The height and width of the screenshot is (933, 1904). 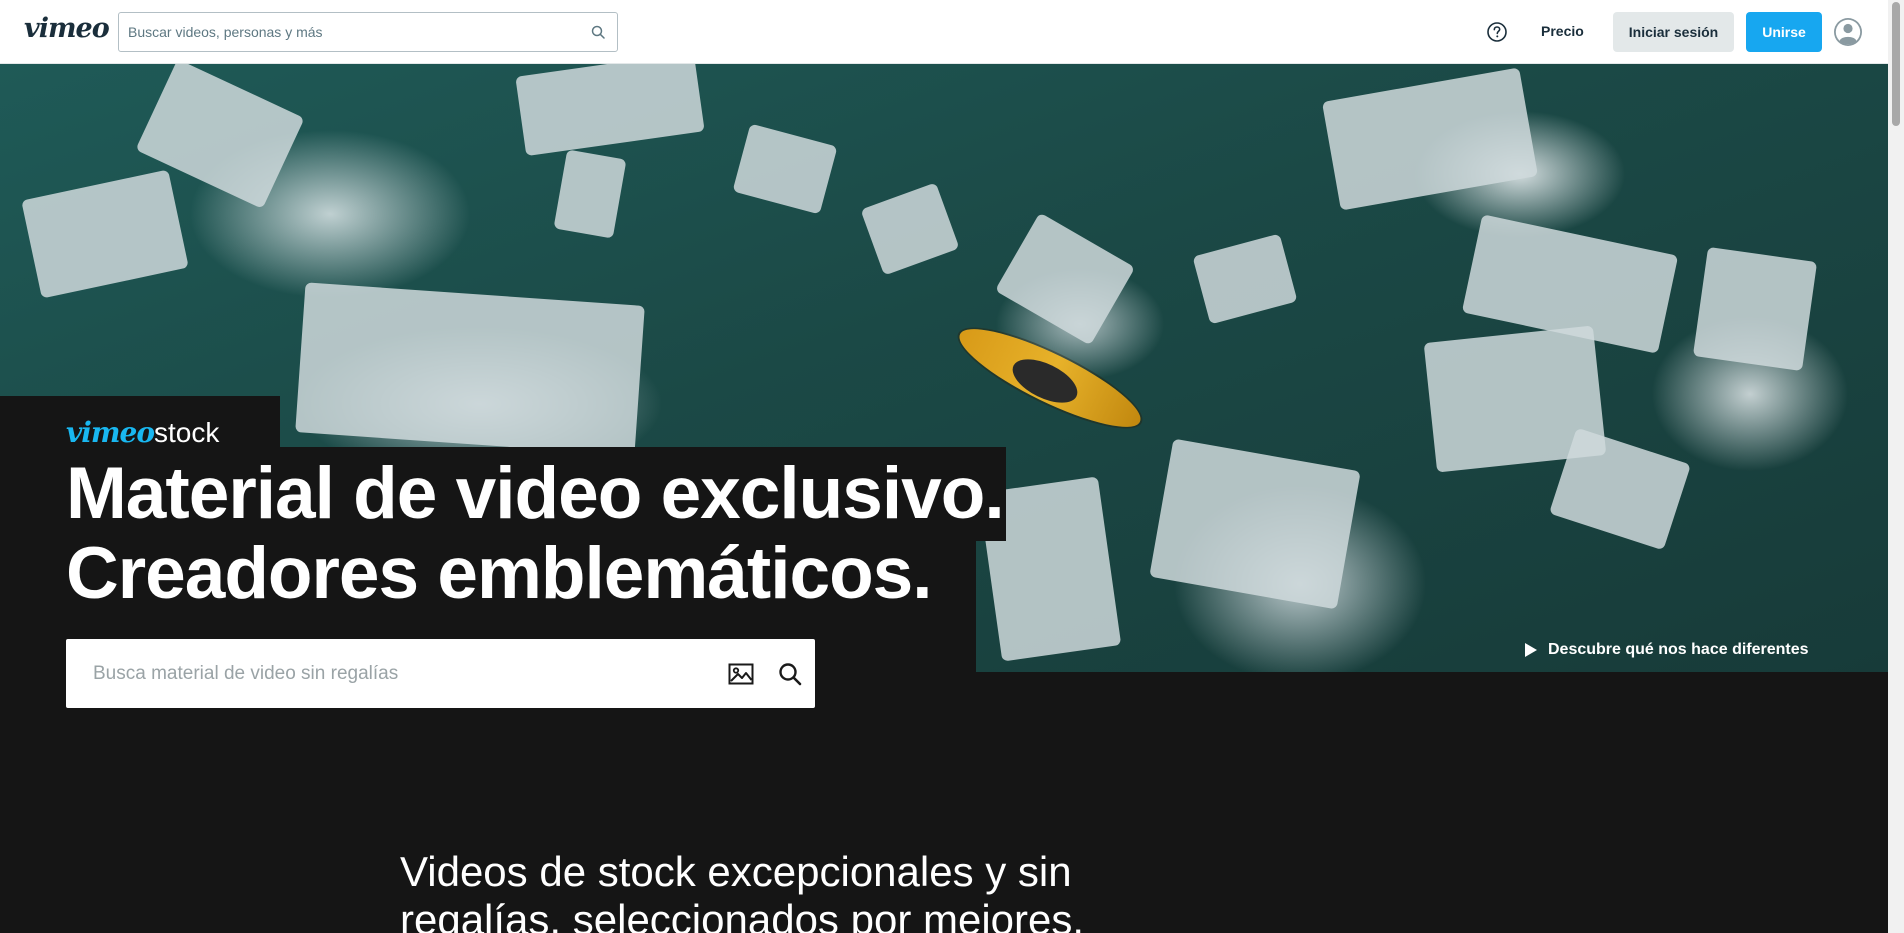 I want to click on headline-line-1: Material de video exclusivo., so click(x=535, y=493).